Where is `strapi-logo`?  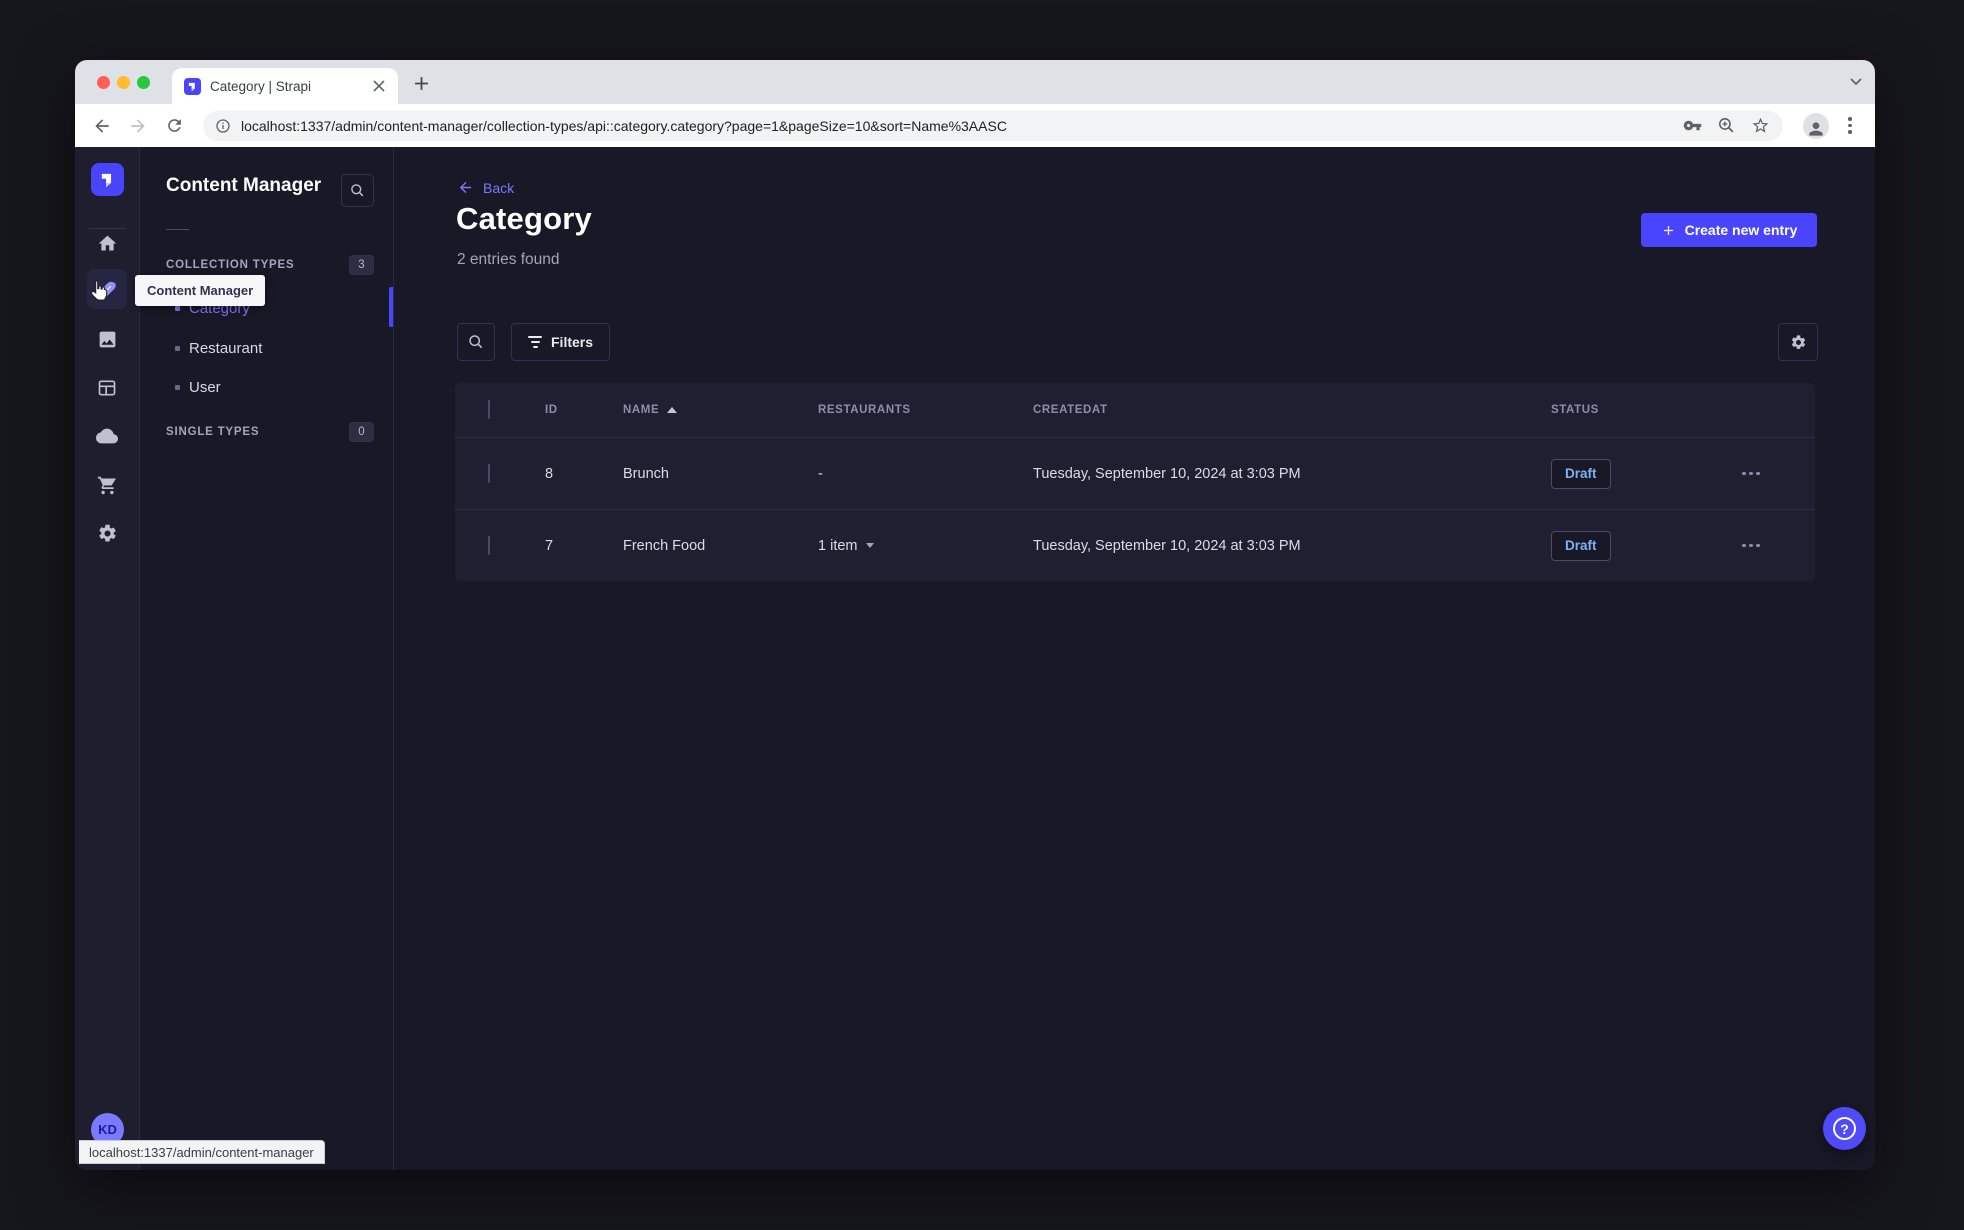 strapi-logo is located at coordinates (107, 179).